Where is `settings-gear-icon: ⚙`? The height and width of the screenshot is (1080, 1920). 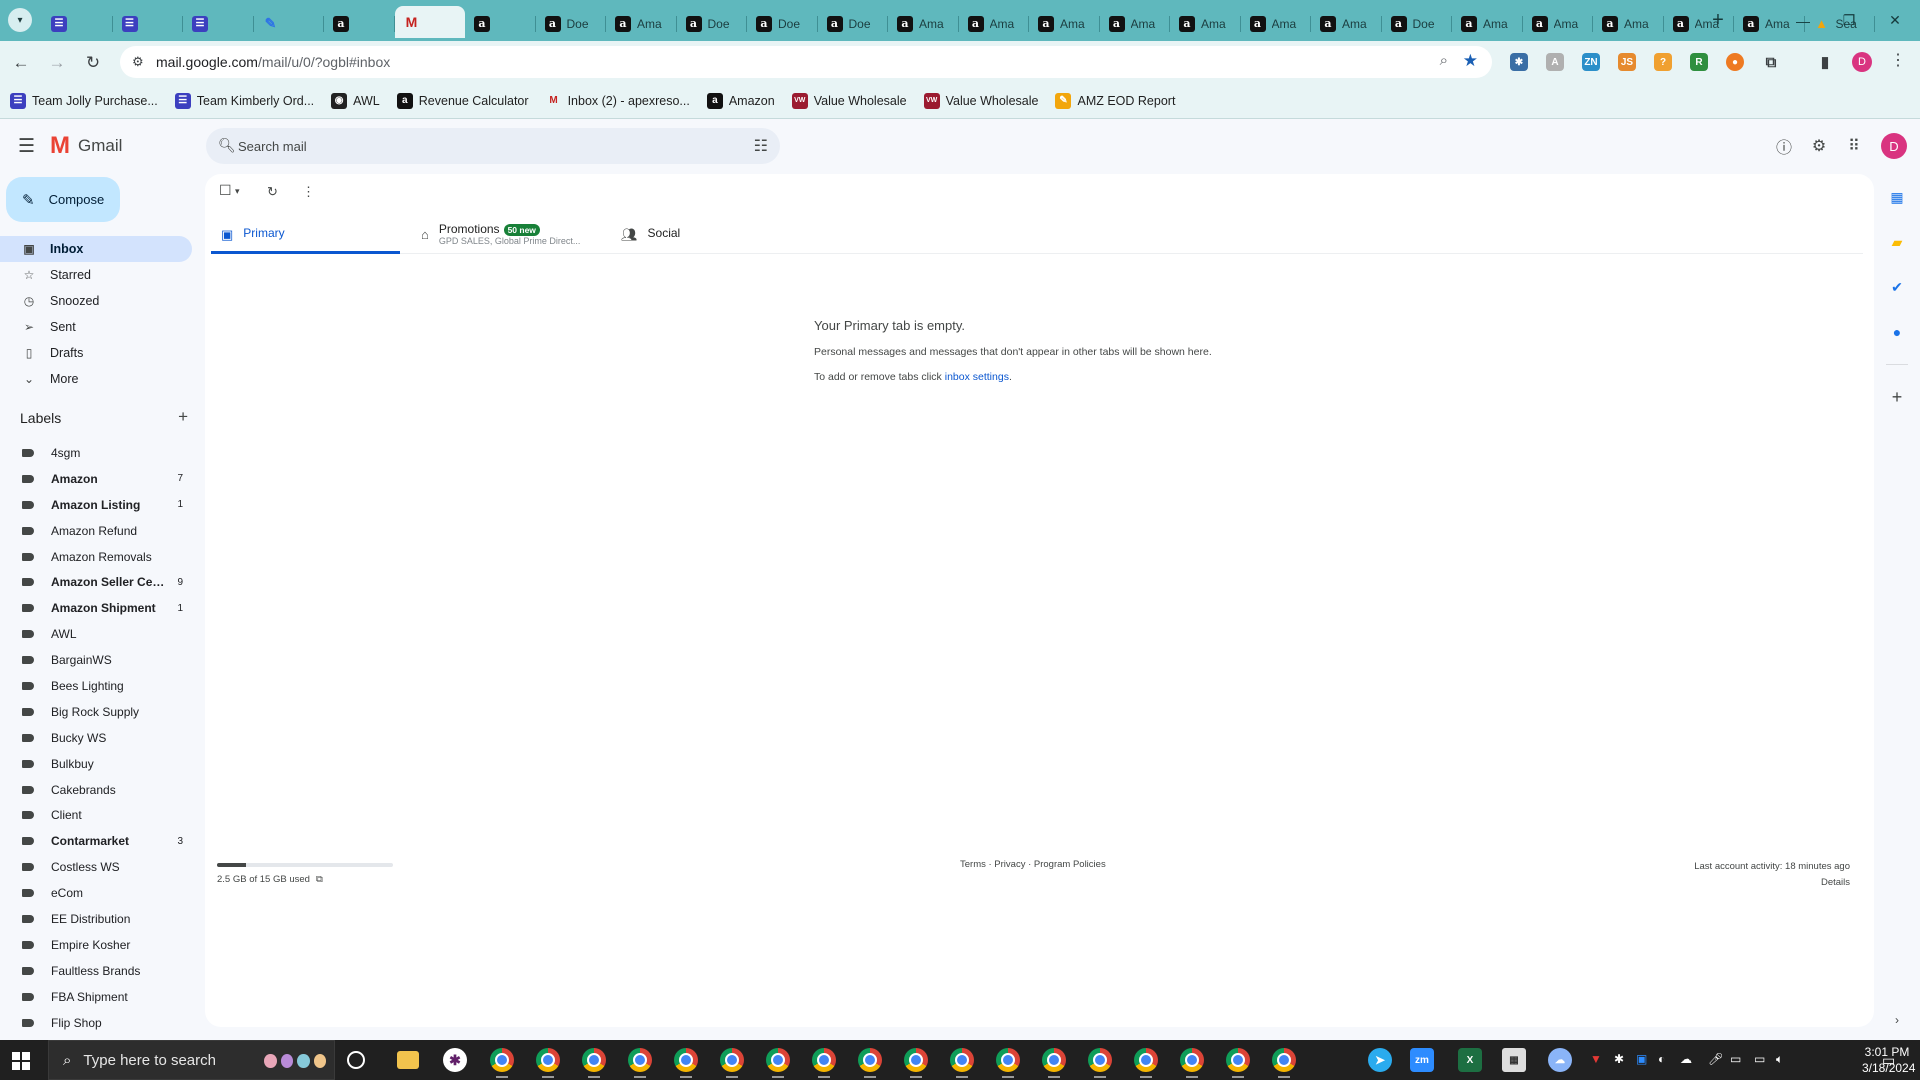 settings-gear-icon: ⚙ is located at coordinates (1819, 146).